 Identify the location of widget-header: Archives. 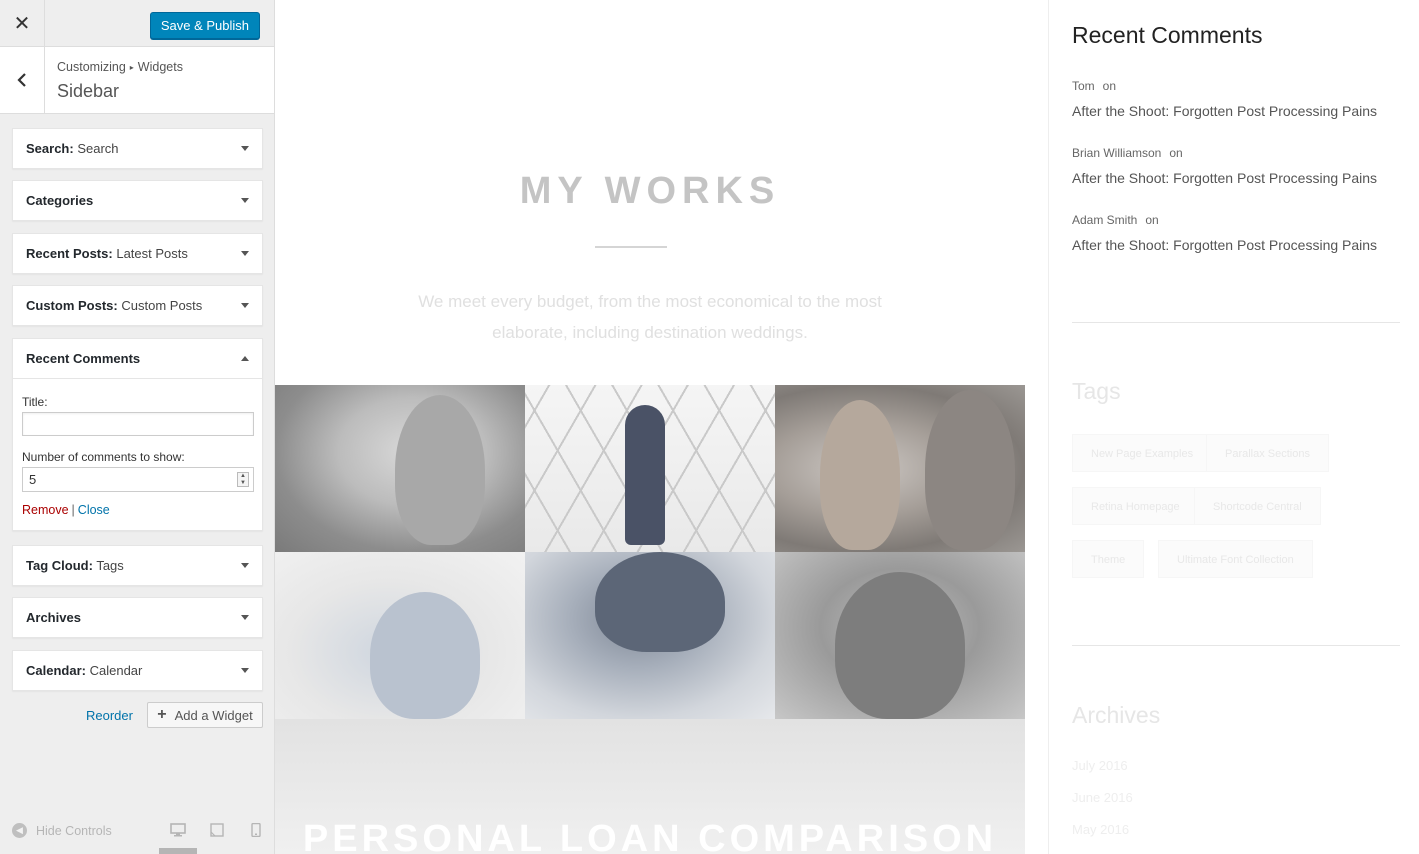
(137, 617).